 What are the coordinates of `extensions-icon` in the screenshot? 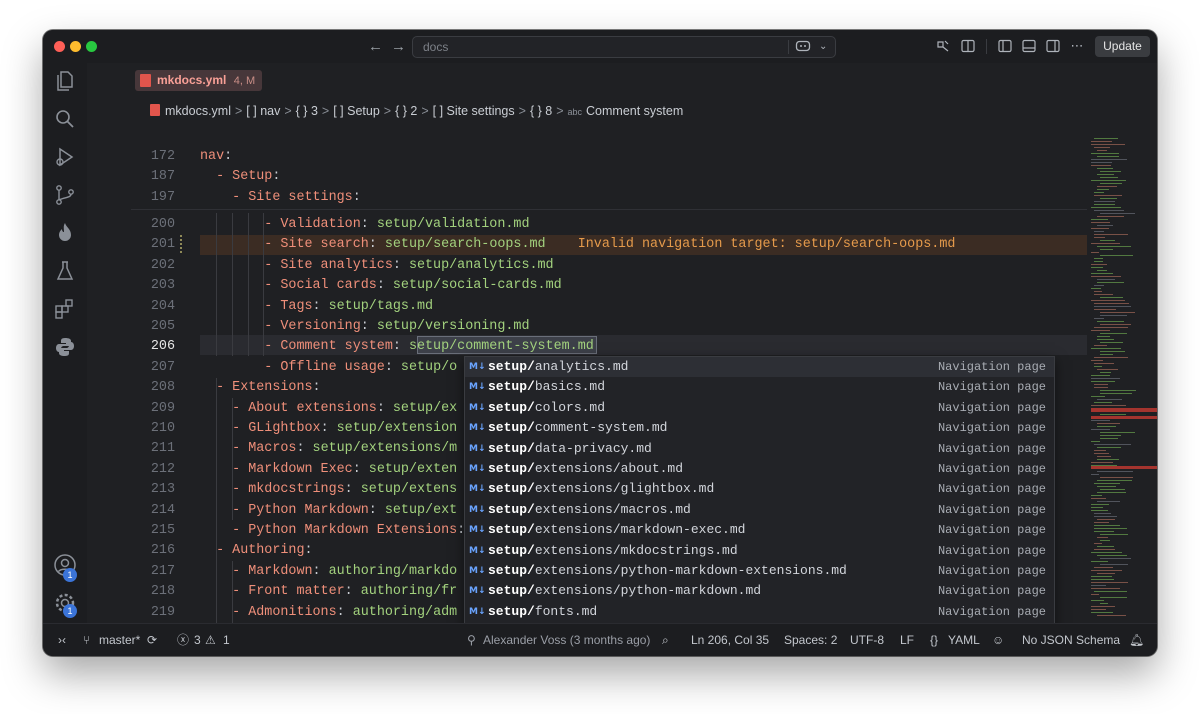 It's located at (65, 309).